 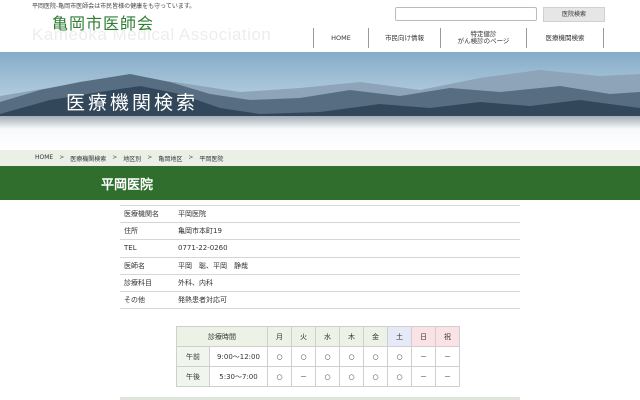 I want to click on breadcrumb-home: HOME, so click(x=44, y=158).